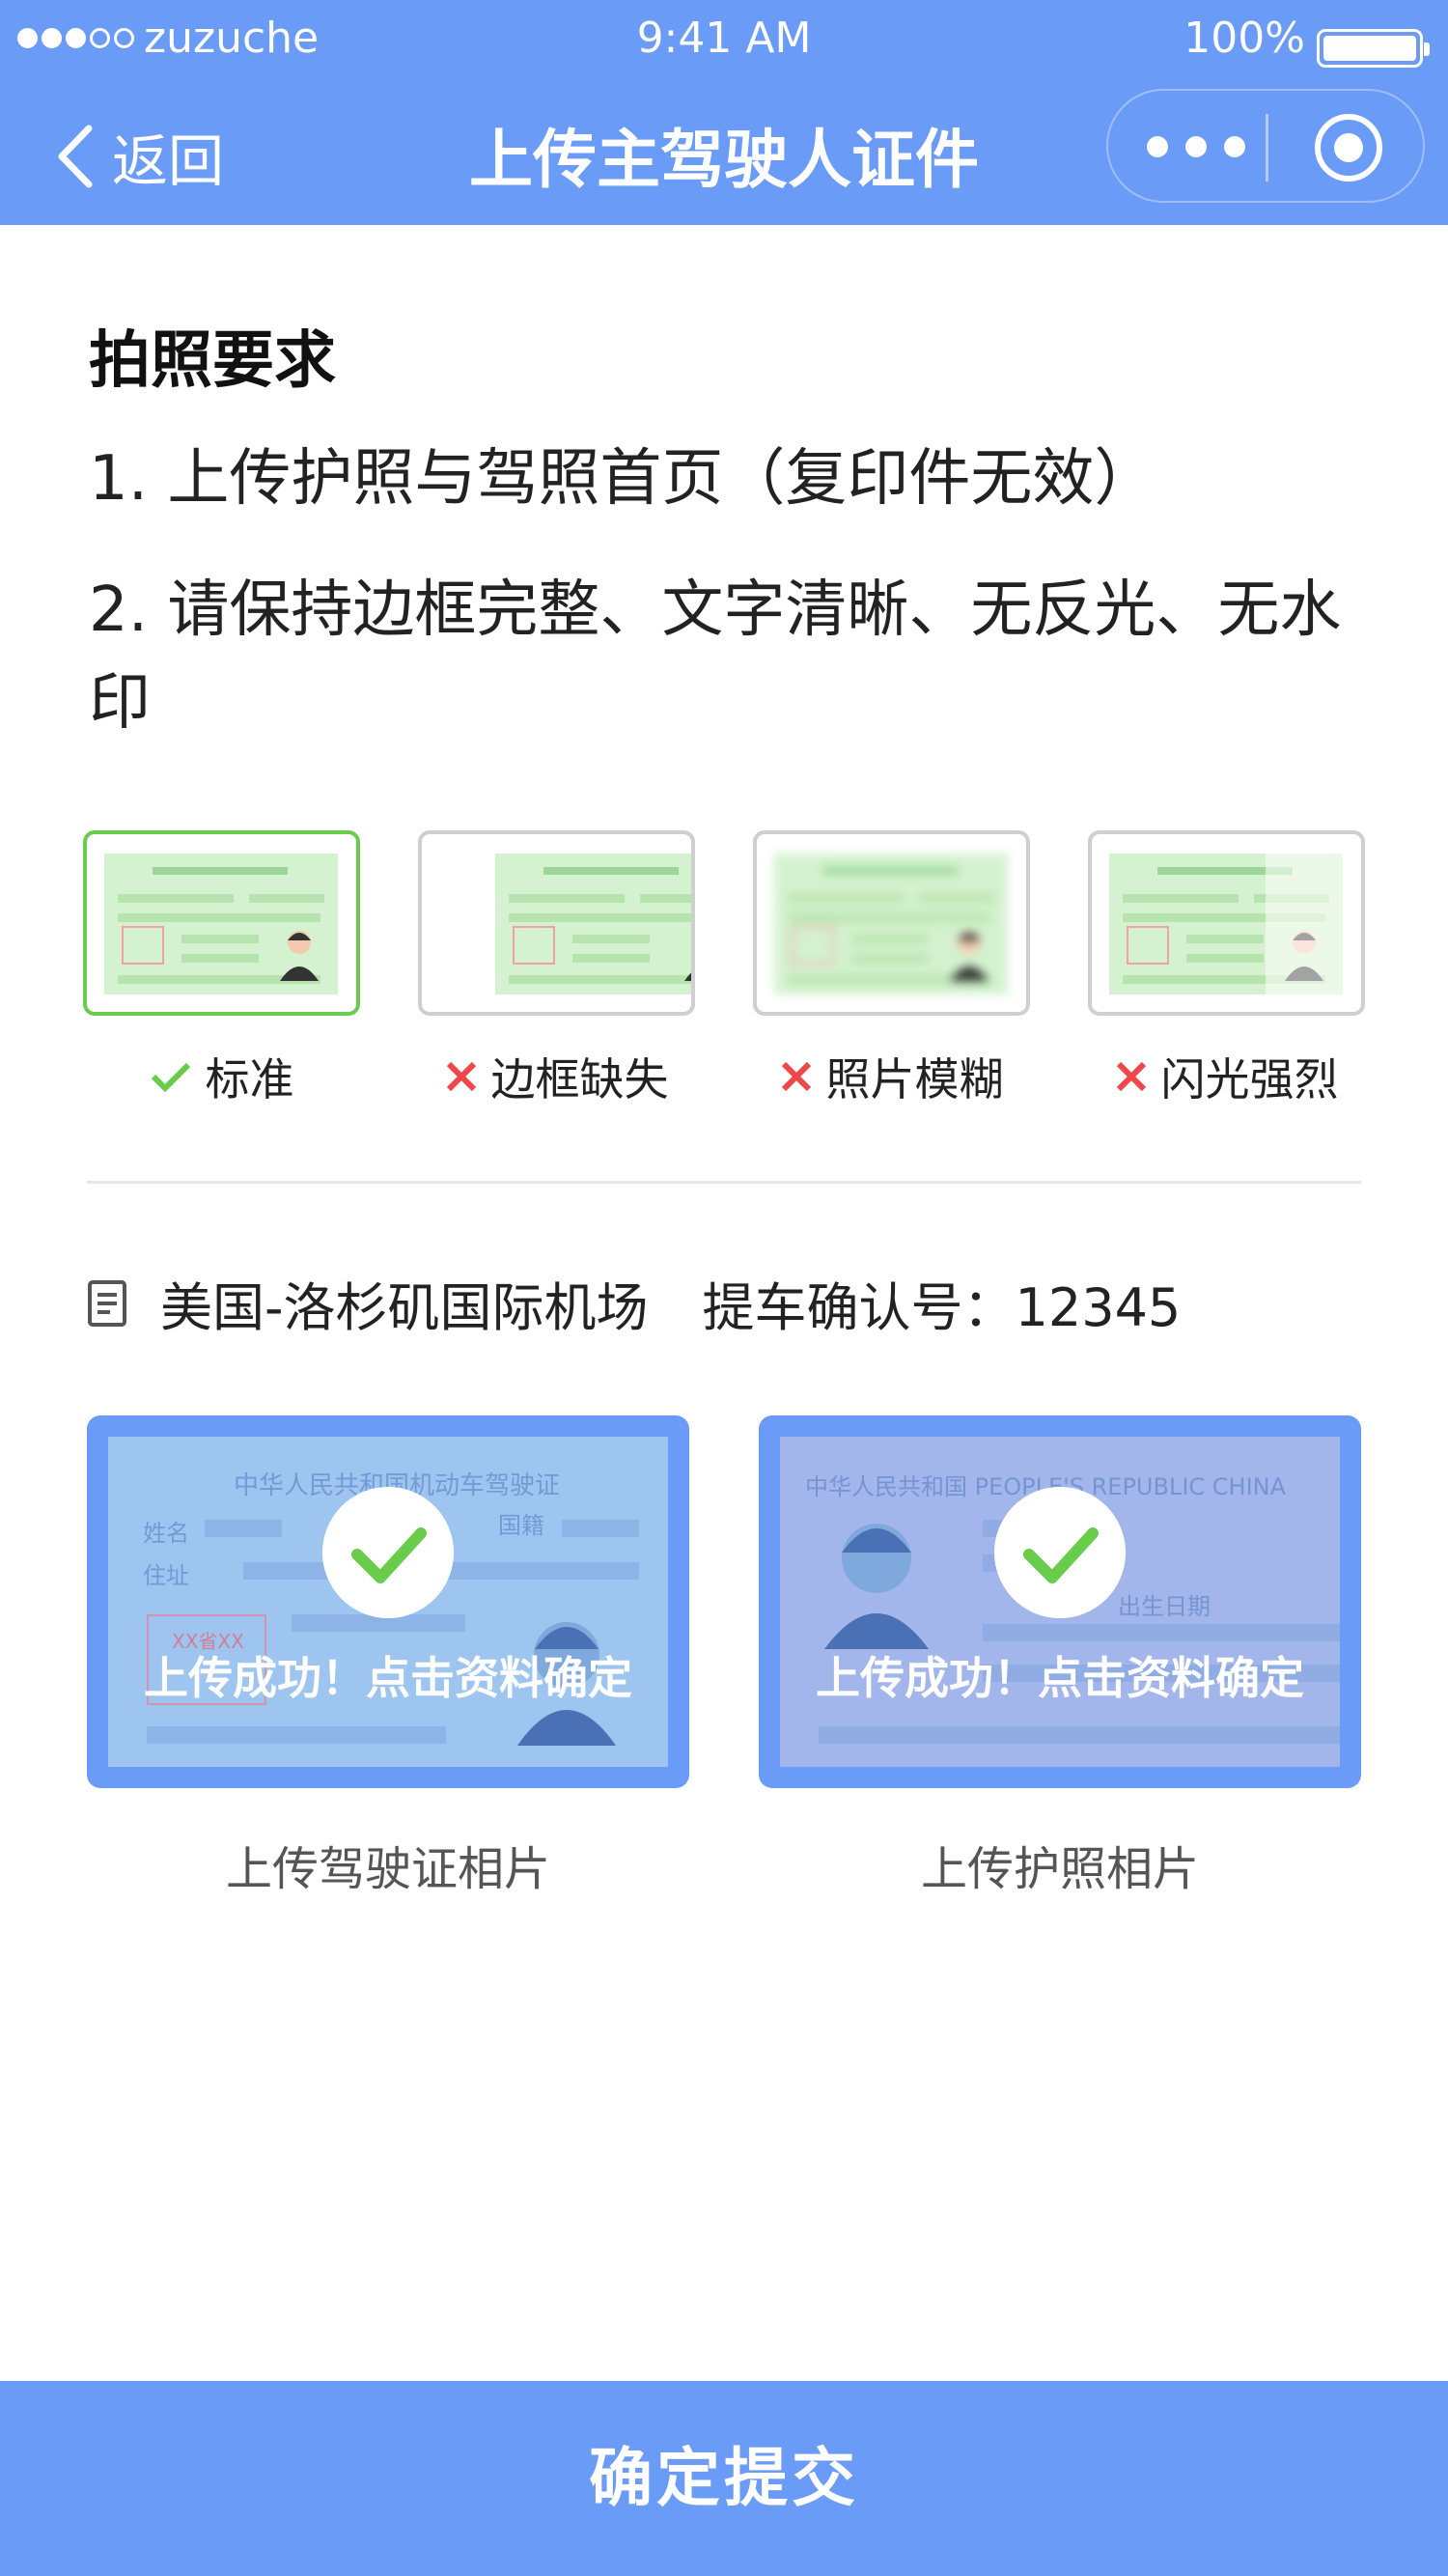 This screenshot has height=2576, width=1448. What do you see at coordinates (1249, 1080) in the screenshot?
I see `sample-label: 闪光强烈` at bounding box center [1249, 1080].